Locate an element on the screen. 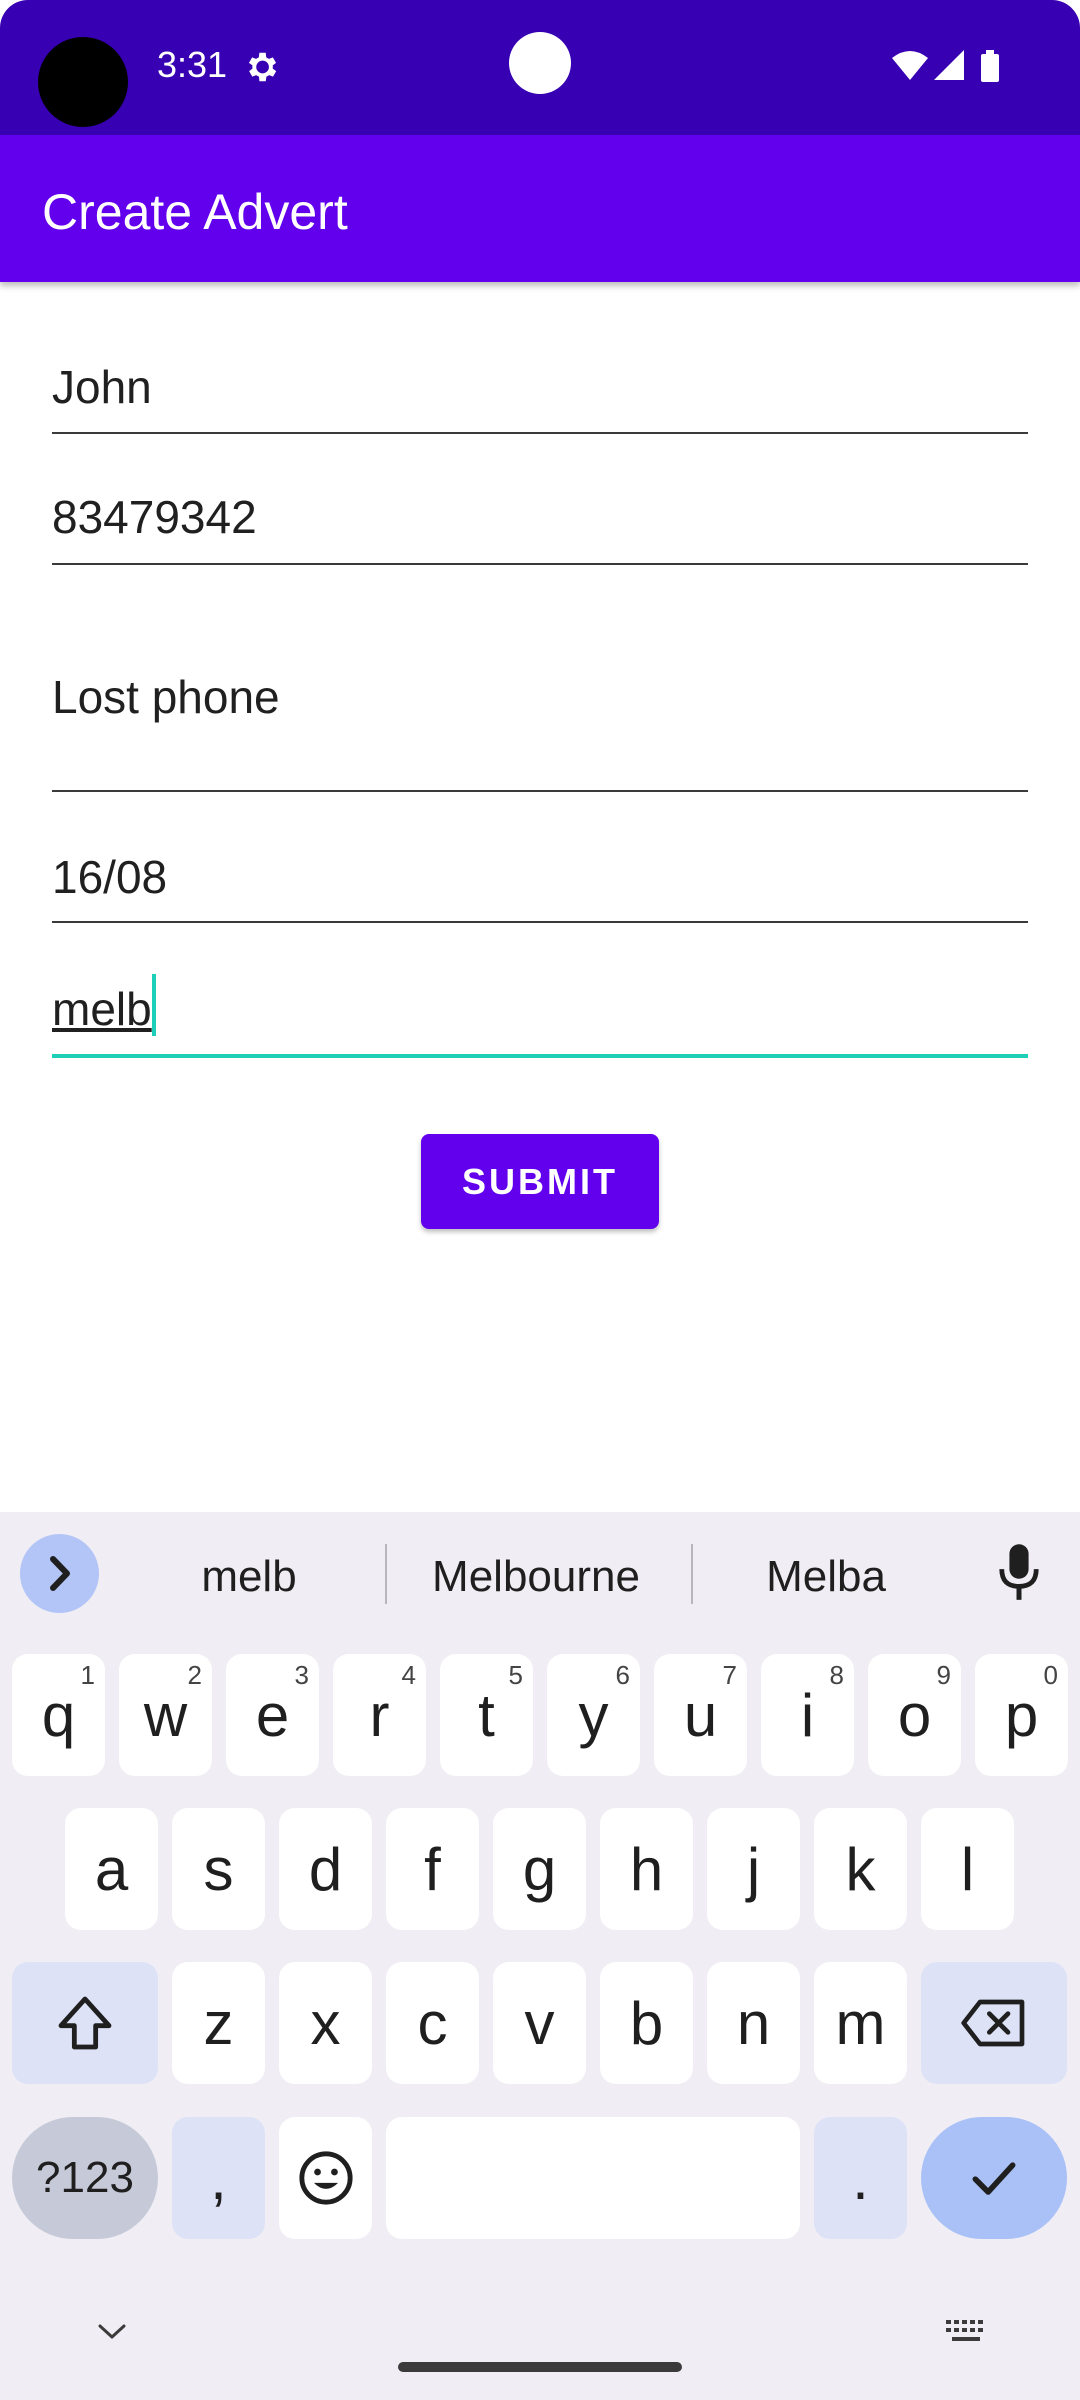 The height and width of the screenshot is (2400, 1080). text-cursor is located at coordinates (154, 1005).